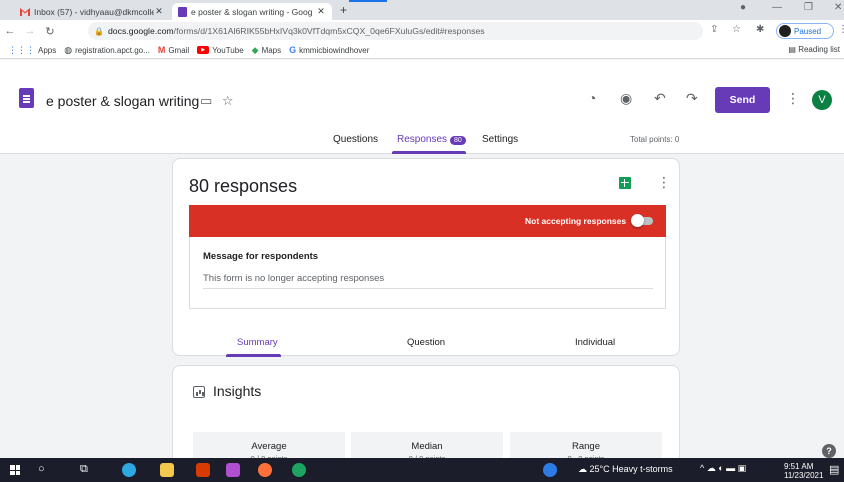 The width and height of the screenshot is (844, 482). What do you see at coordinates (237, 391) in the screenshot?
I see `insights-title: Insights` at bounding box center [237, 391].